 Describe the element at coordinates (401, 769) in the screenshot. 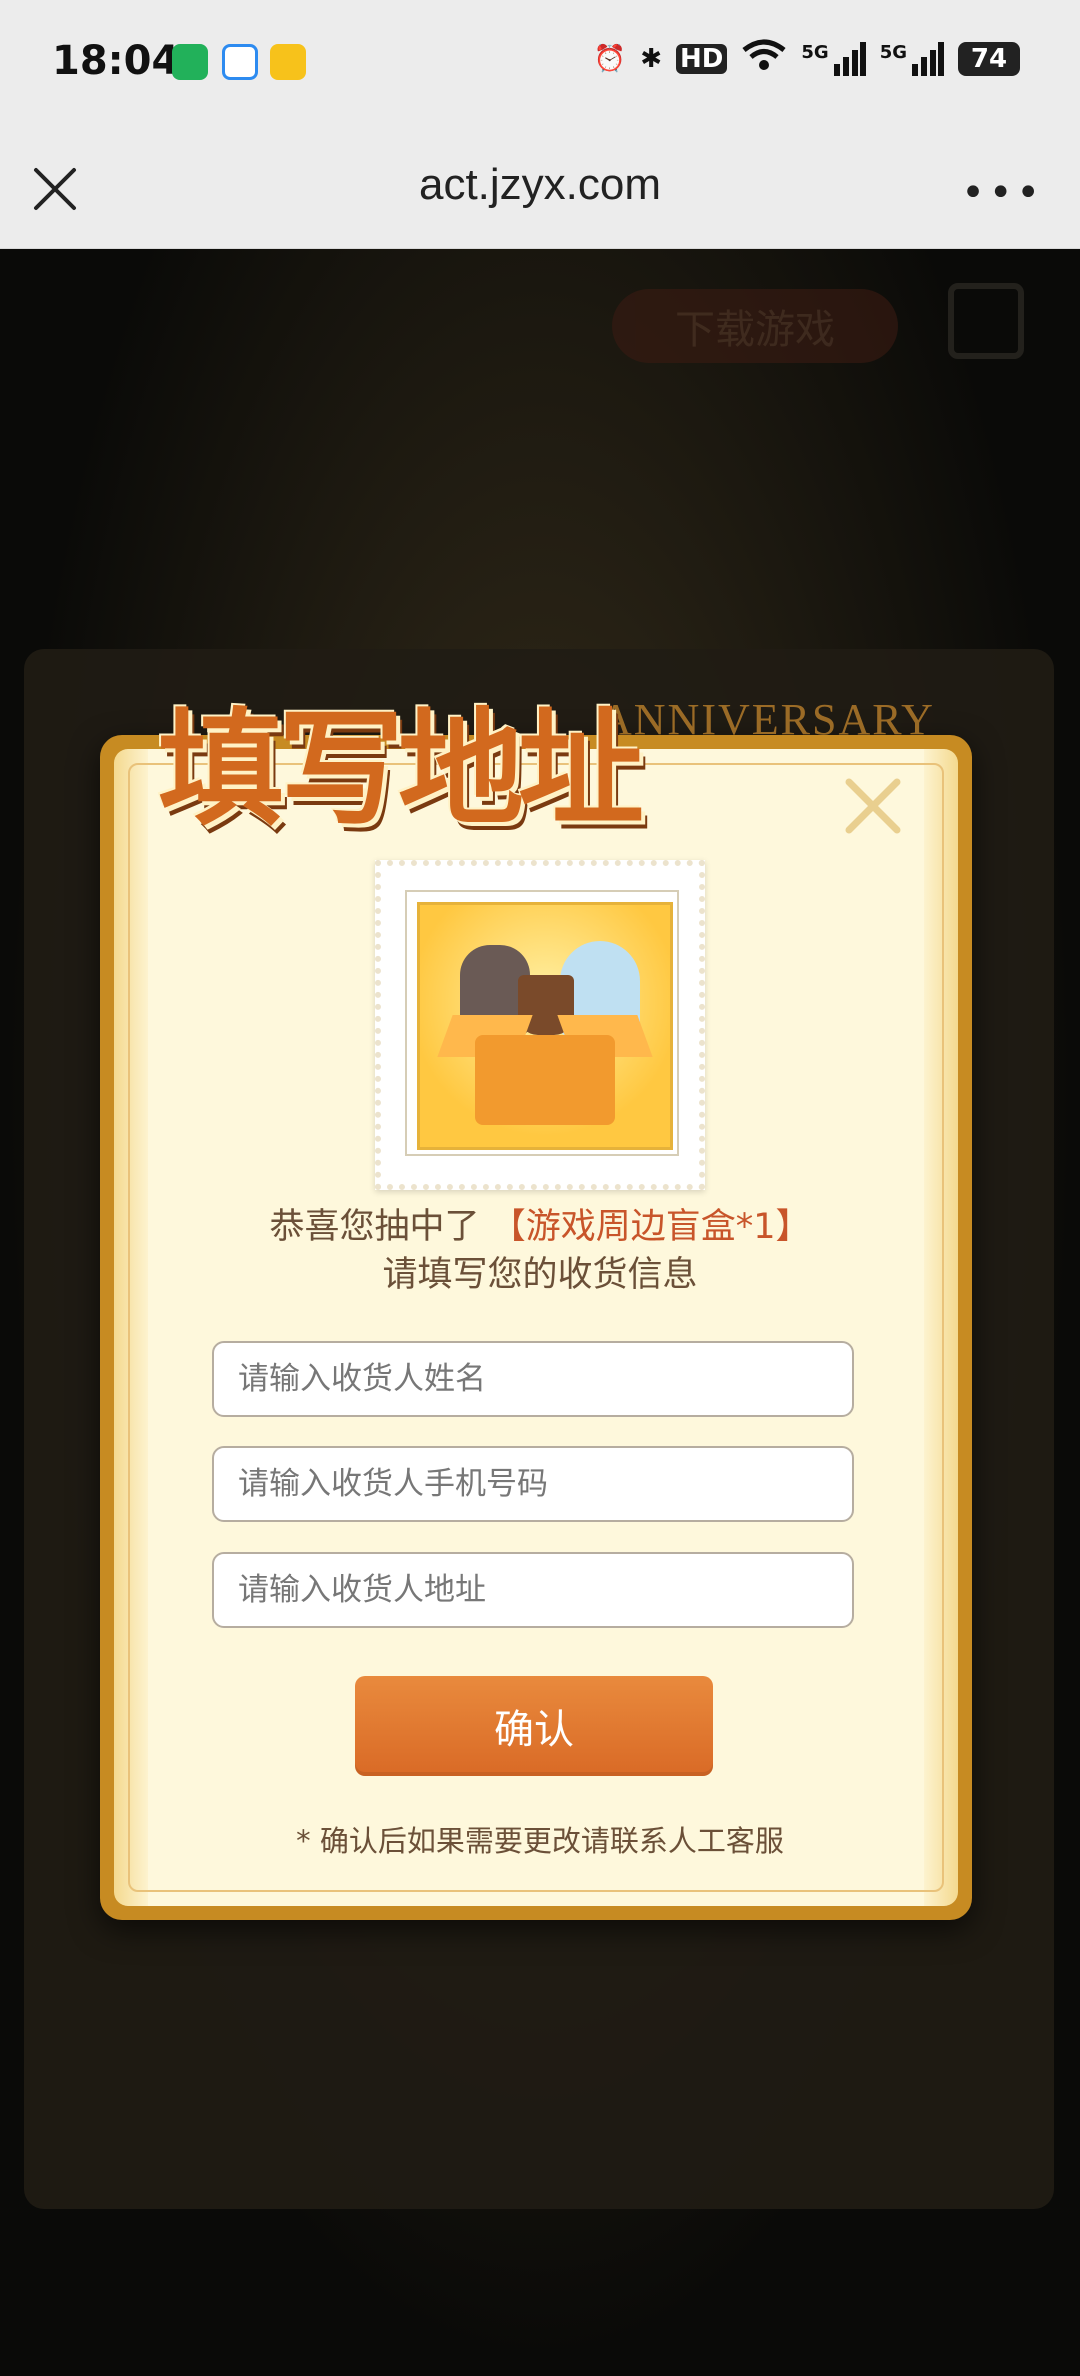

I see `modal-title: 填写地址` at that location.